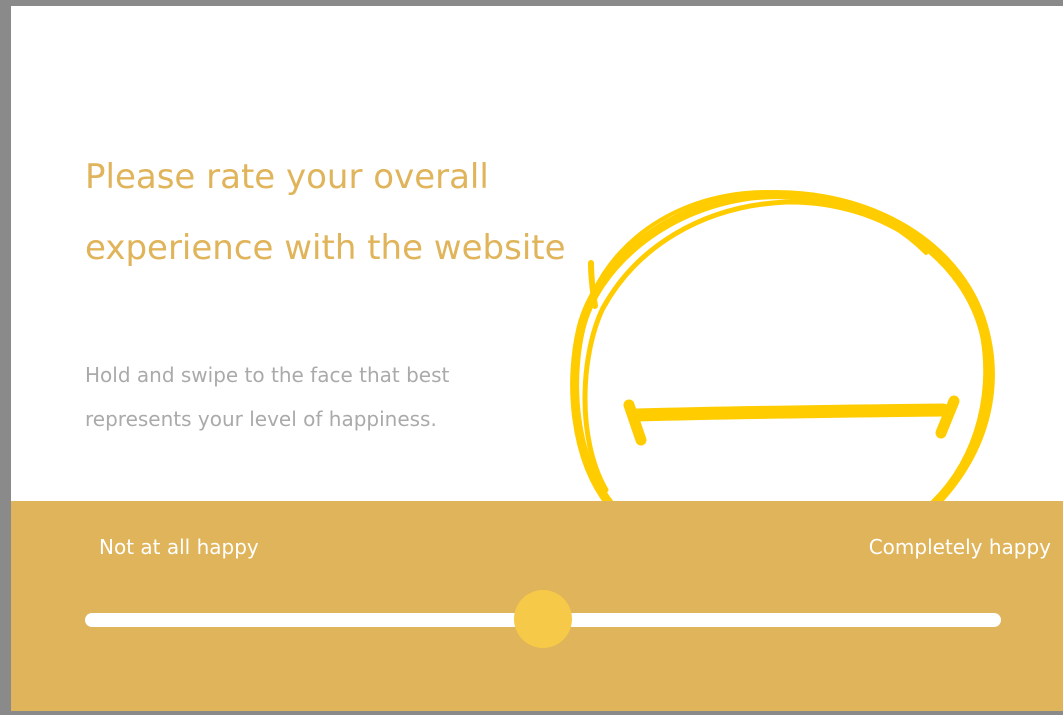  I want to click on face-outline-tail, so click(593, 284).